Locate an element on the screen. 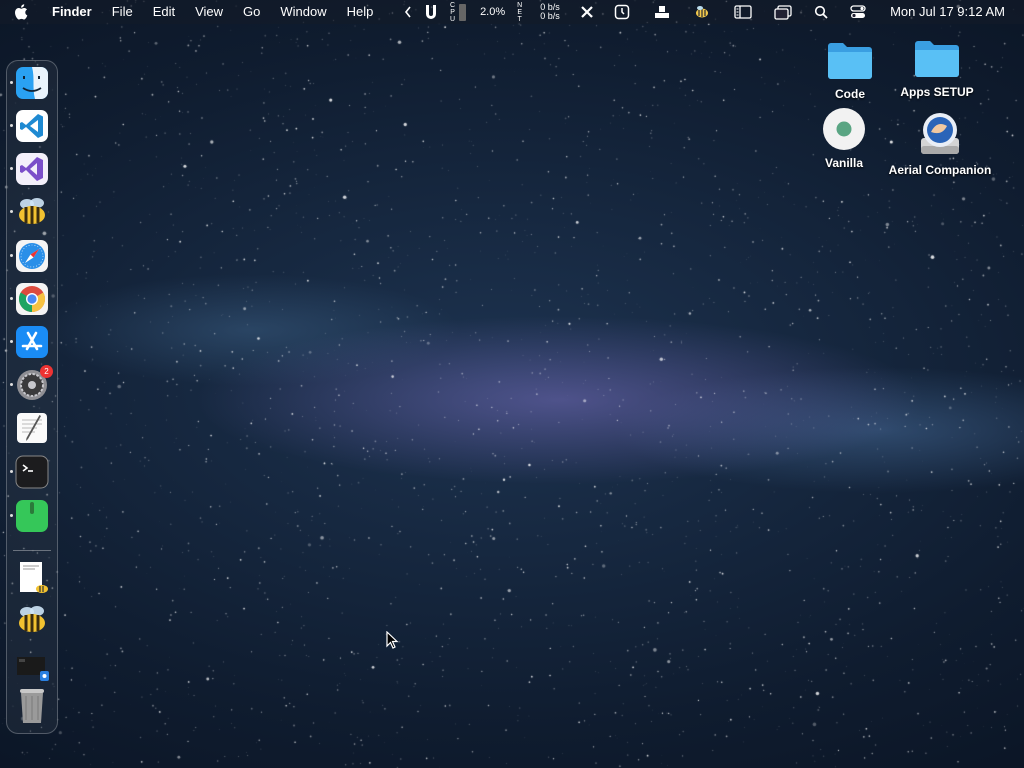 This screenshot has width=1024, height=768. search-icon is located at coordinates (821, 12).